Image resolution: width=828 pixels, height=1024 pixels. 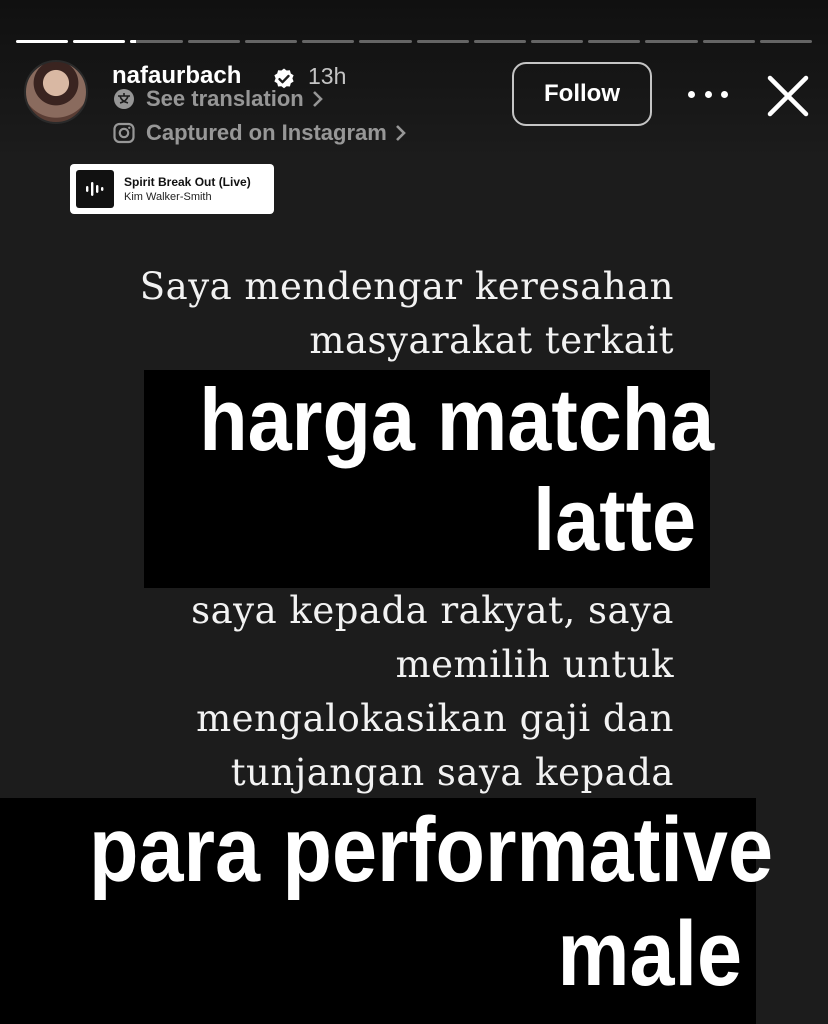 What do you see at coordinates (168, 196) in the screenshot?
I see `song-artist: Kim Walker-Smith` at bounding box center [168, 196].